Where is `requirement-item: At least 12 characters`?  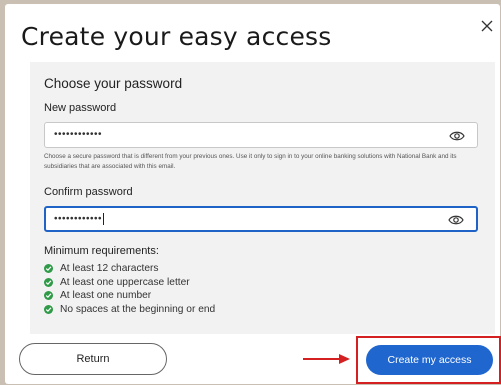 requirement-item: At least 12 characters is located at coordinates (129, 269).